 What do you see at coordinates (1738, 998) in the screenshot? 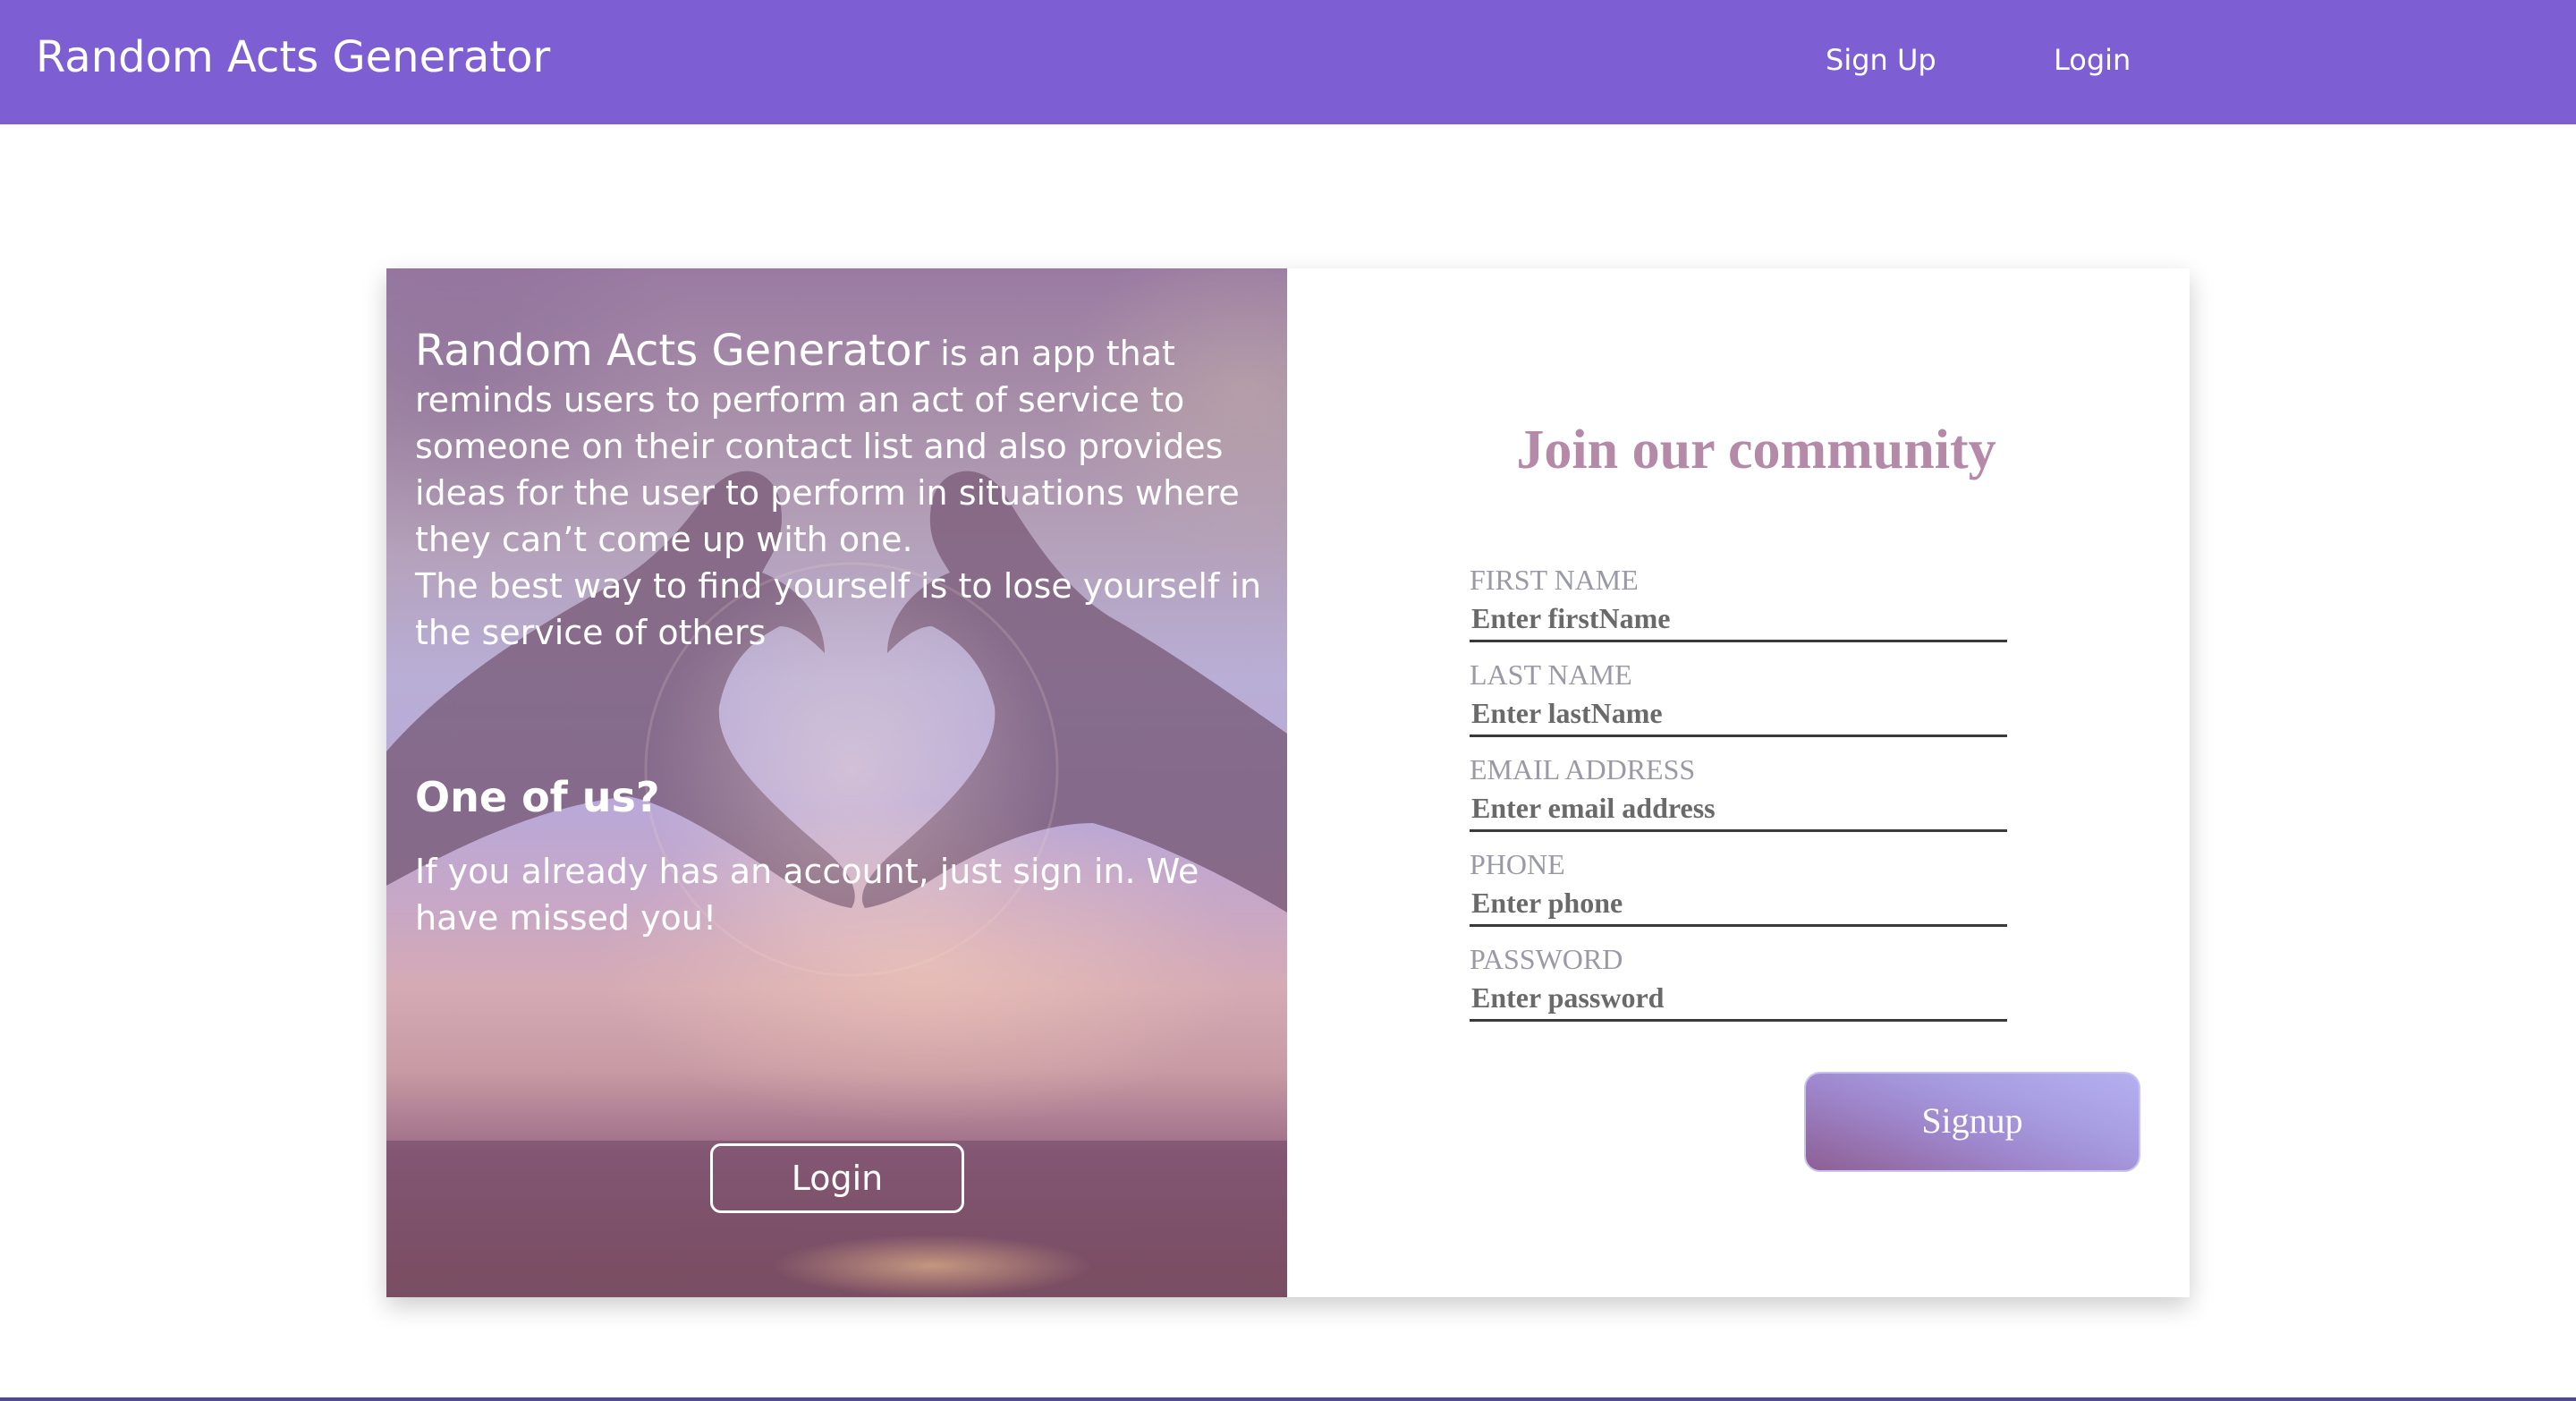
I see `password-input` at bounding box center [1738, 998].